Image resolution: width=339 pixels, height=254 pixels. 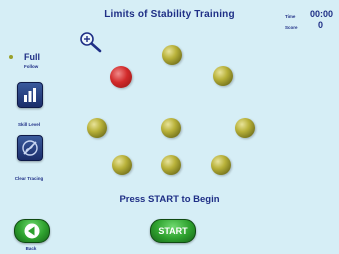 What do you see at coordinates (29, 178) in the screenshot?
I see `clear-tracing-label: Clear Tracing` at bounding box center [29, 178].